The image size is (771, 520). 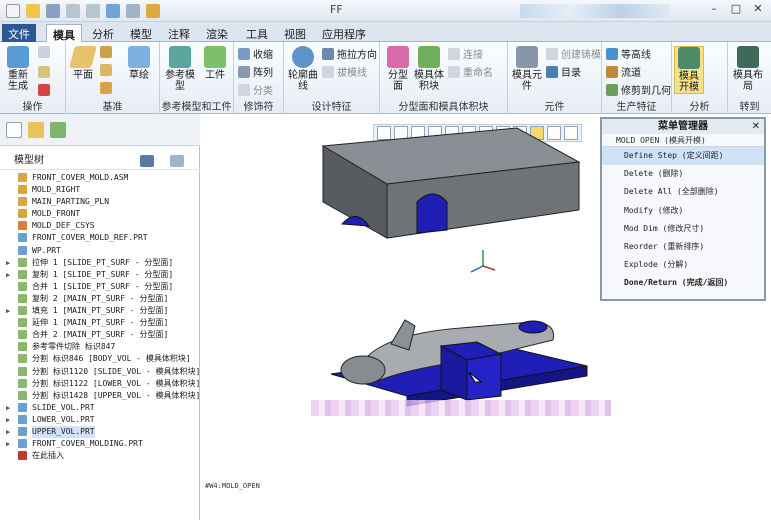 What do you see at coordinates (48, 456) in the screenshot?
I see `tree-node-label: 在此插入` at bounding box center [48, 456].